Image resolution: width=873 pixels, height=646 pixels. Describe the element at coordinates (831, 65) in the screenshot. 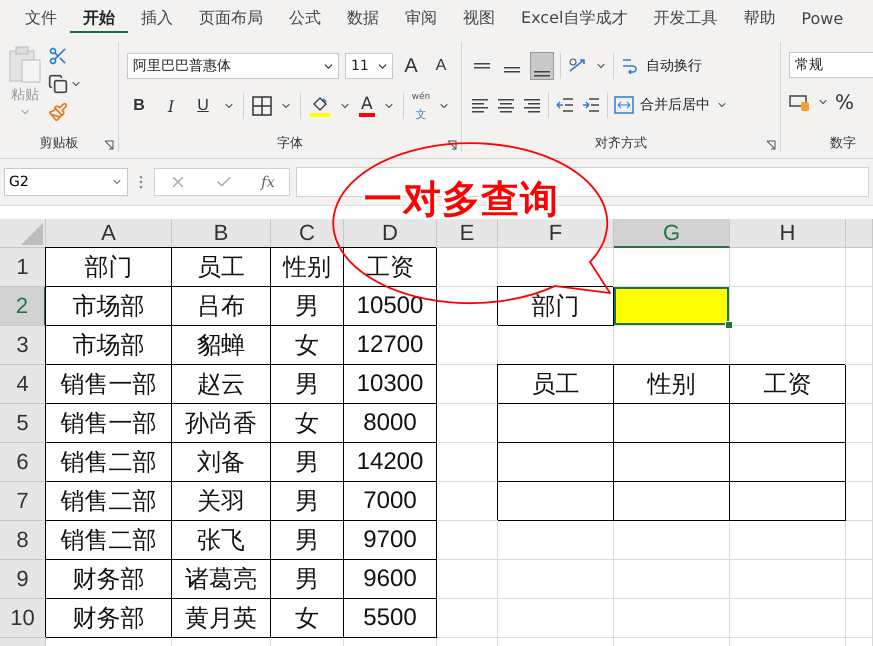

I see `number-format-field: 常规` at that location.